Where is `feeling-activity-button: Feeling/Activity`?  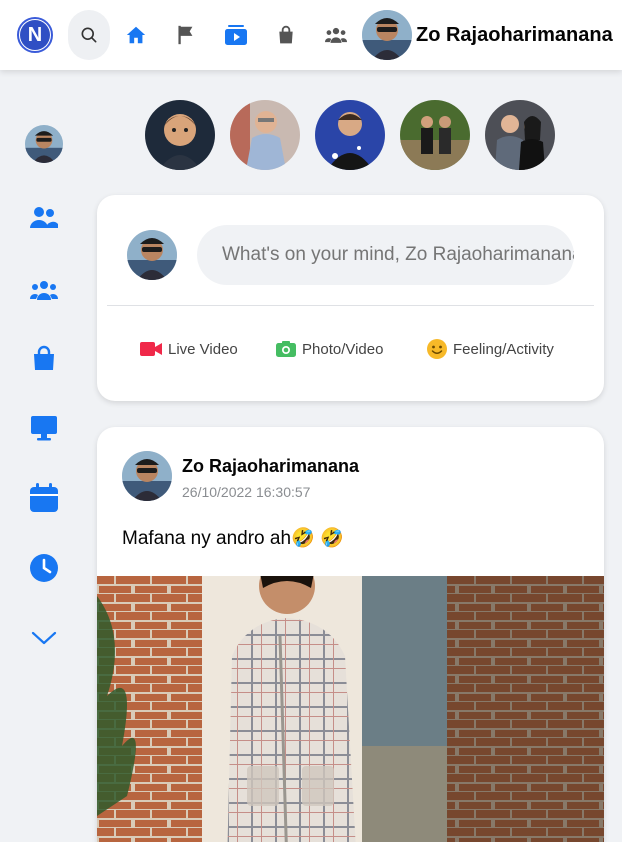 feeling-activity-button: Feeling/Activity is located at coordinates (490, 349).